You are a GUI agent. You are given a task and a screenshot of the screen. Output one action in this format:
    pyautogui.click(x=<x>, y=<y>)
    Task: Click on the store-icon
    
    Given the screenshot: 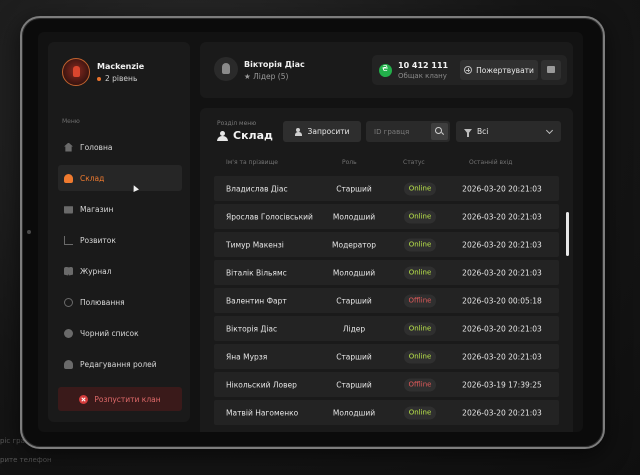 What is the action you would take?
    pyautogui.click(x=68, y=210)
    